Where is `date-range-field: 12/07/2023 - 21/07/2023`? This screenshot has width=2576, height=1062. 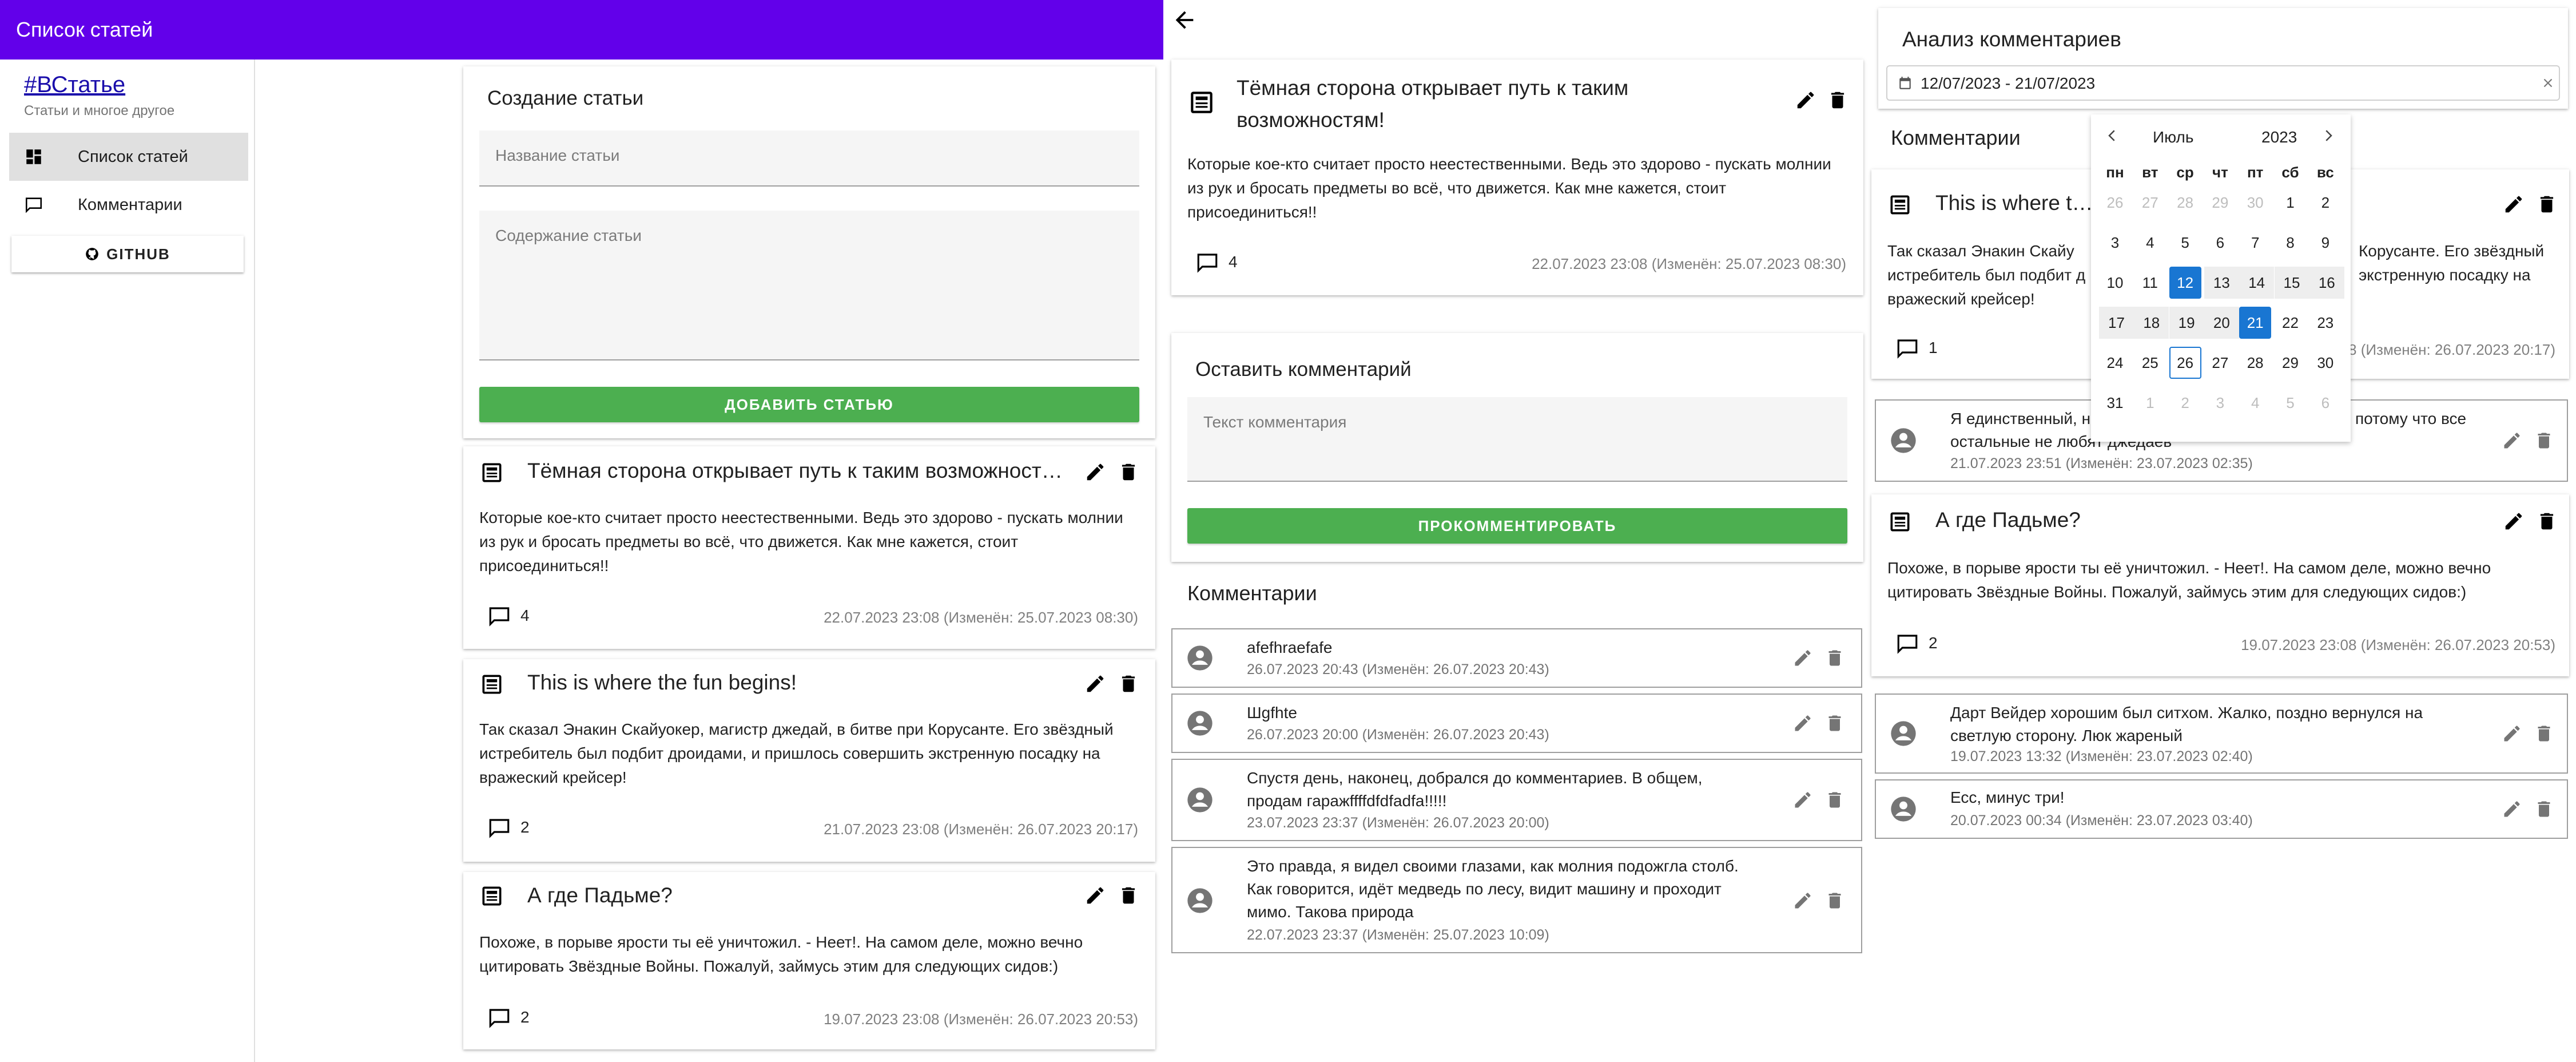 date-range-field: 12/07/2023 - 21/07/2023 is located at coordinates (2223, 83).